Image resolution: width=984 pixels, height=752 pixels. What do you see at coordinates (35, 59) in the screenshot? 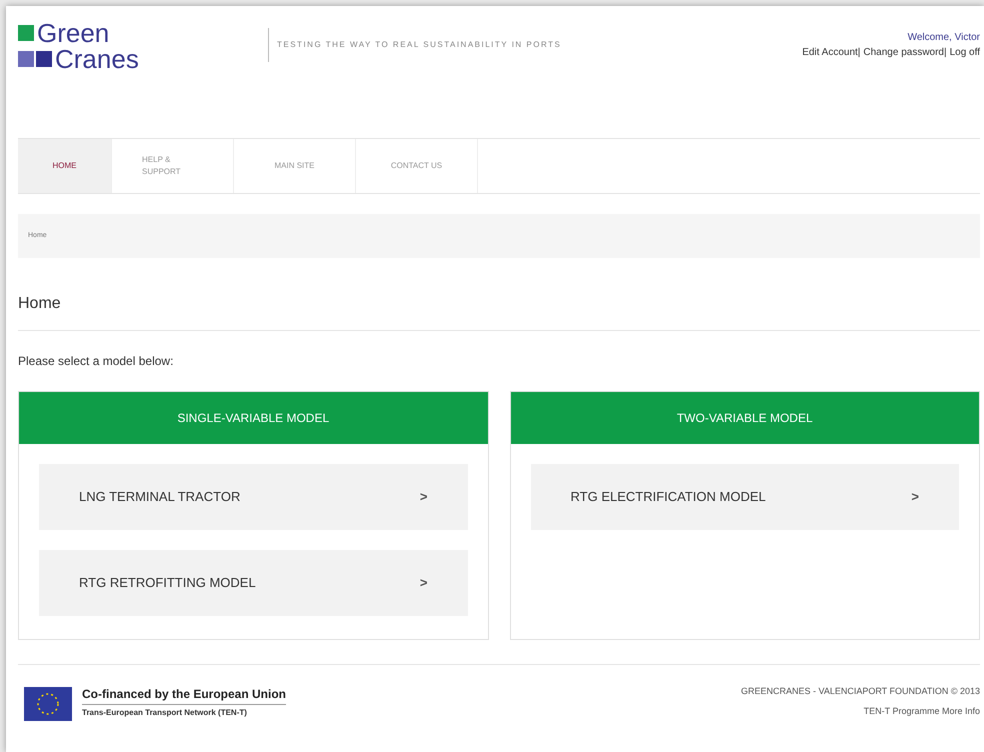
I see `logo-squares-icon` at bounding box center [35, 59].